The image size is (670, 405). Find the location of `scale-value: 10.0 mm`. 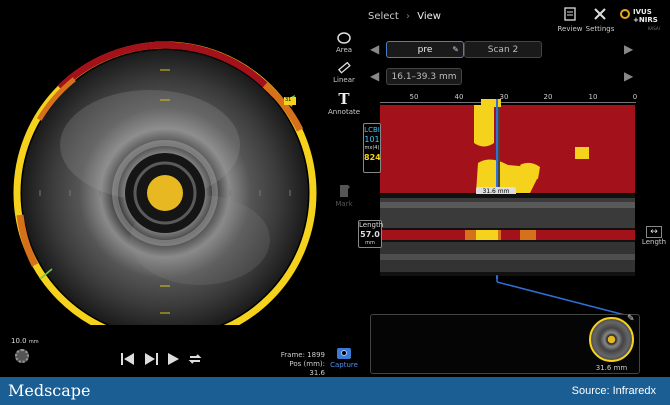

scale-value: 10.0 mm is located at coordinates (25, 341).